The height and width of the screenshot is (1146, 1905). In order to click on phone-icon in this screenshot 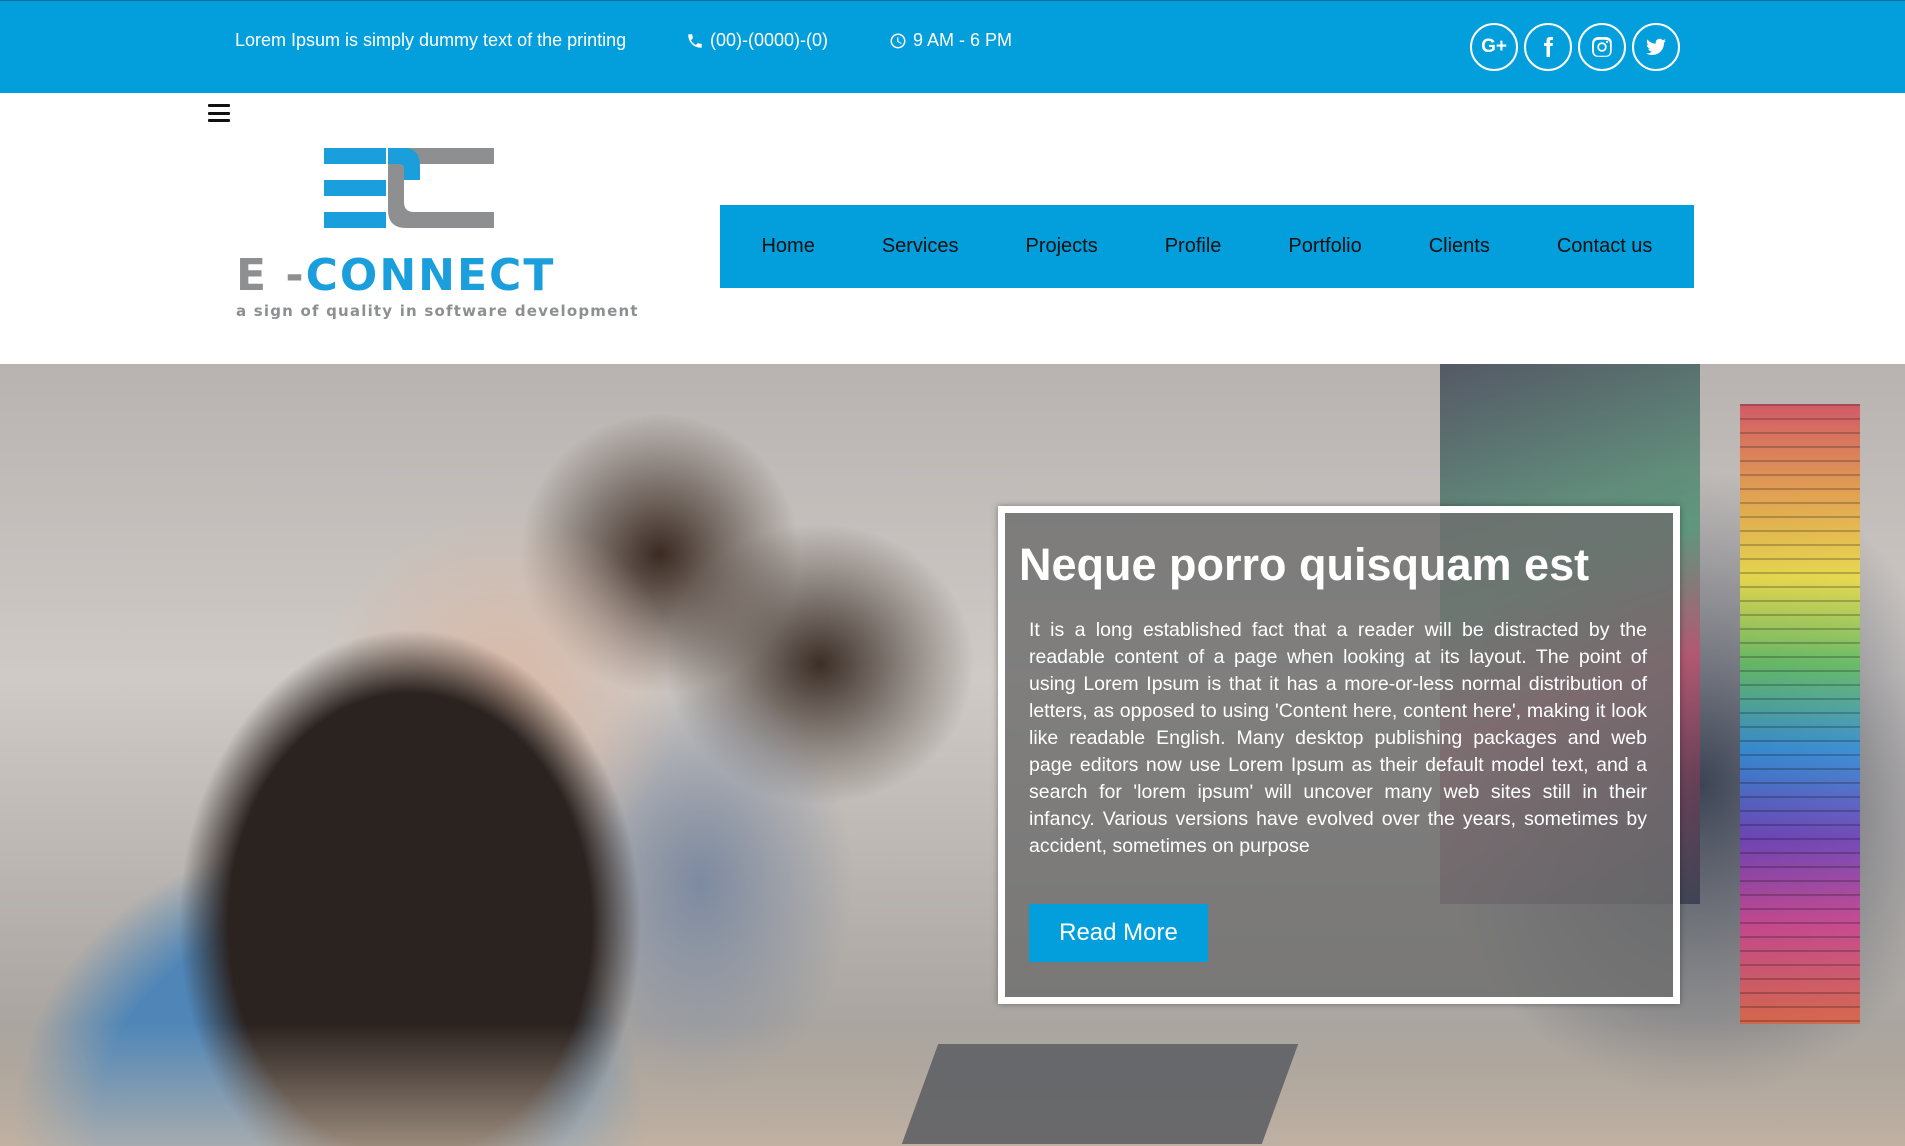, I will do `click(695, 40)`.